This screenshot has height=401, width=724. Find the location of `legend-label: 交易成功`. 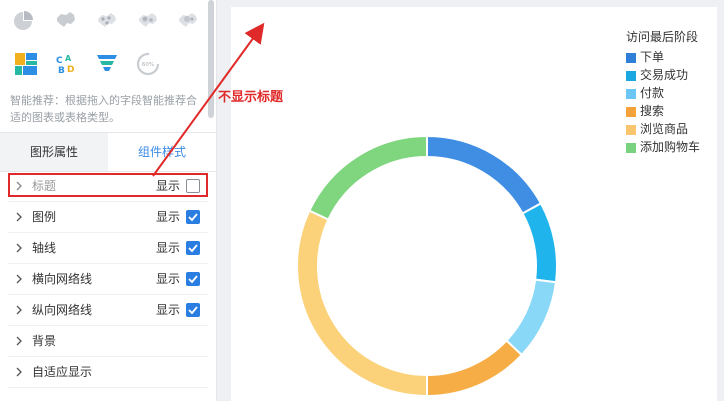

legend-label: 交易成功 is located at coordinates (664, 75).